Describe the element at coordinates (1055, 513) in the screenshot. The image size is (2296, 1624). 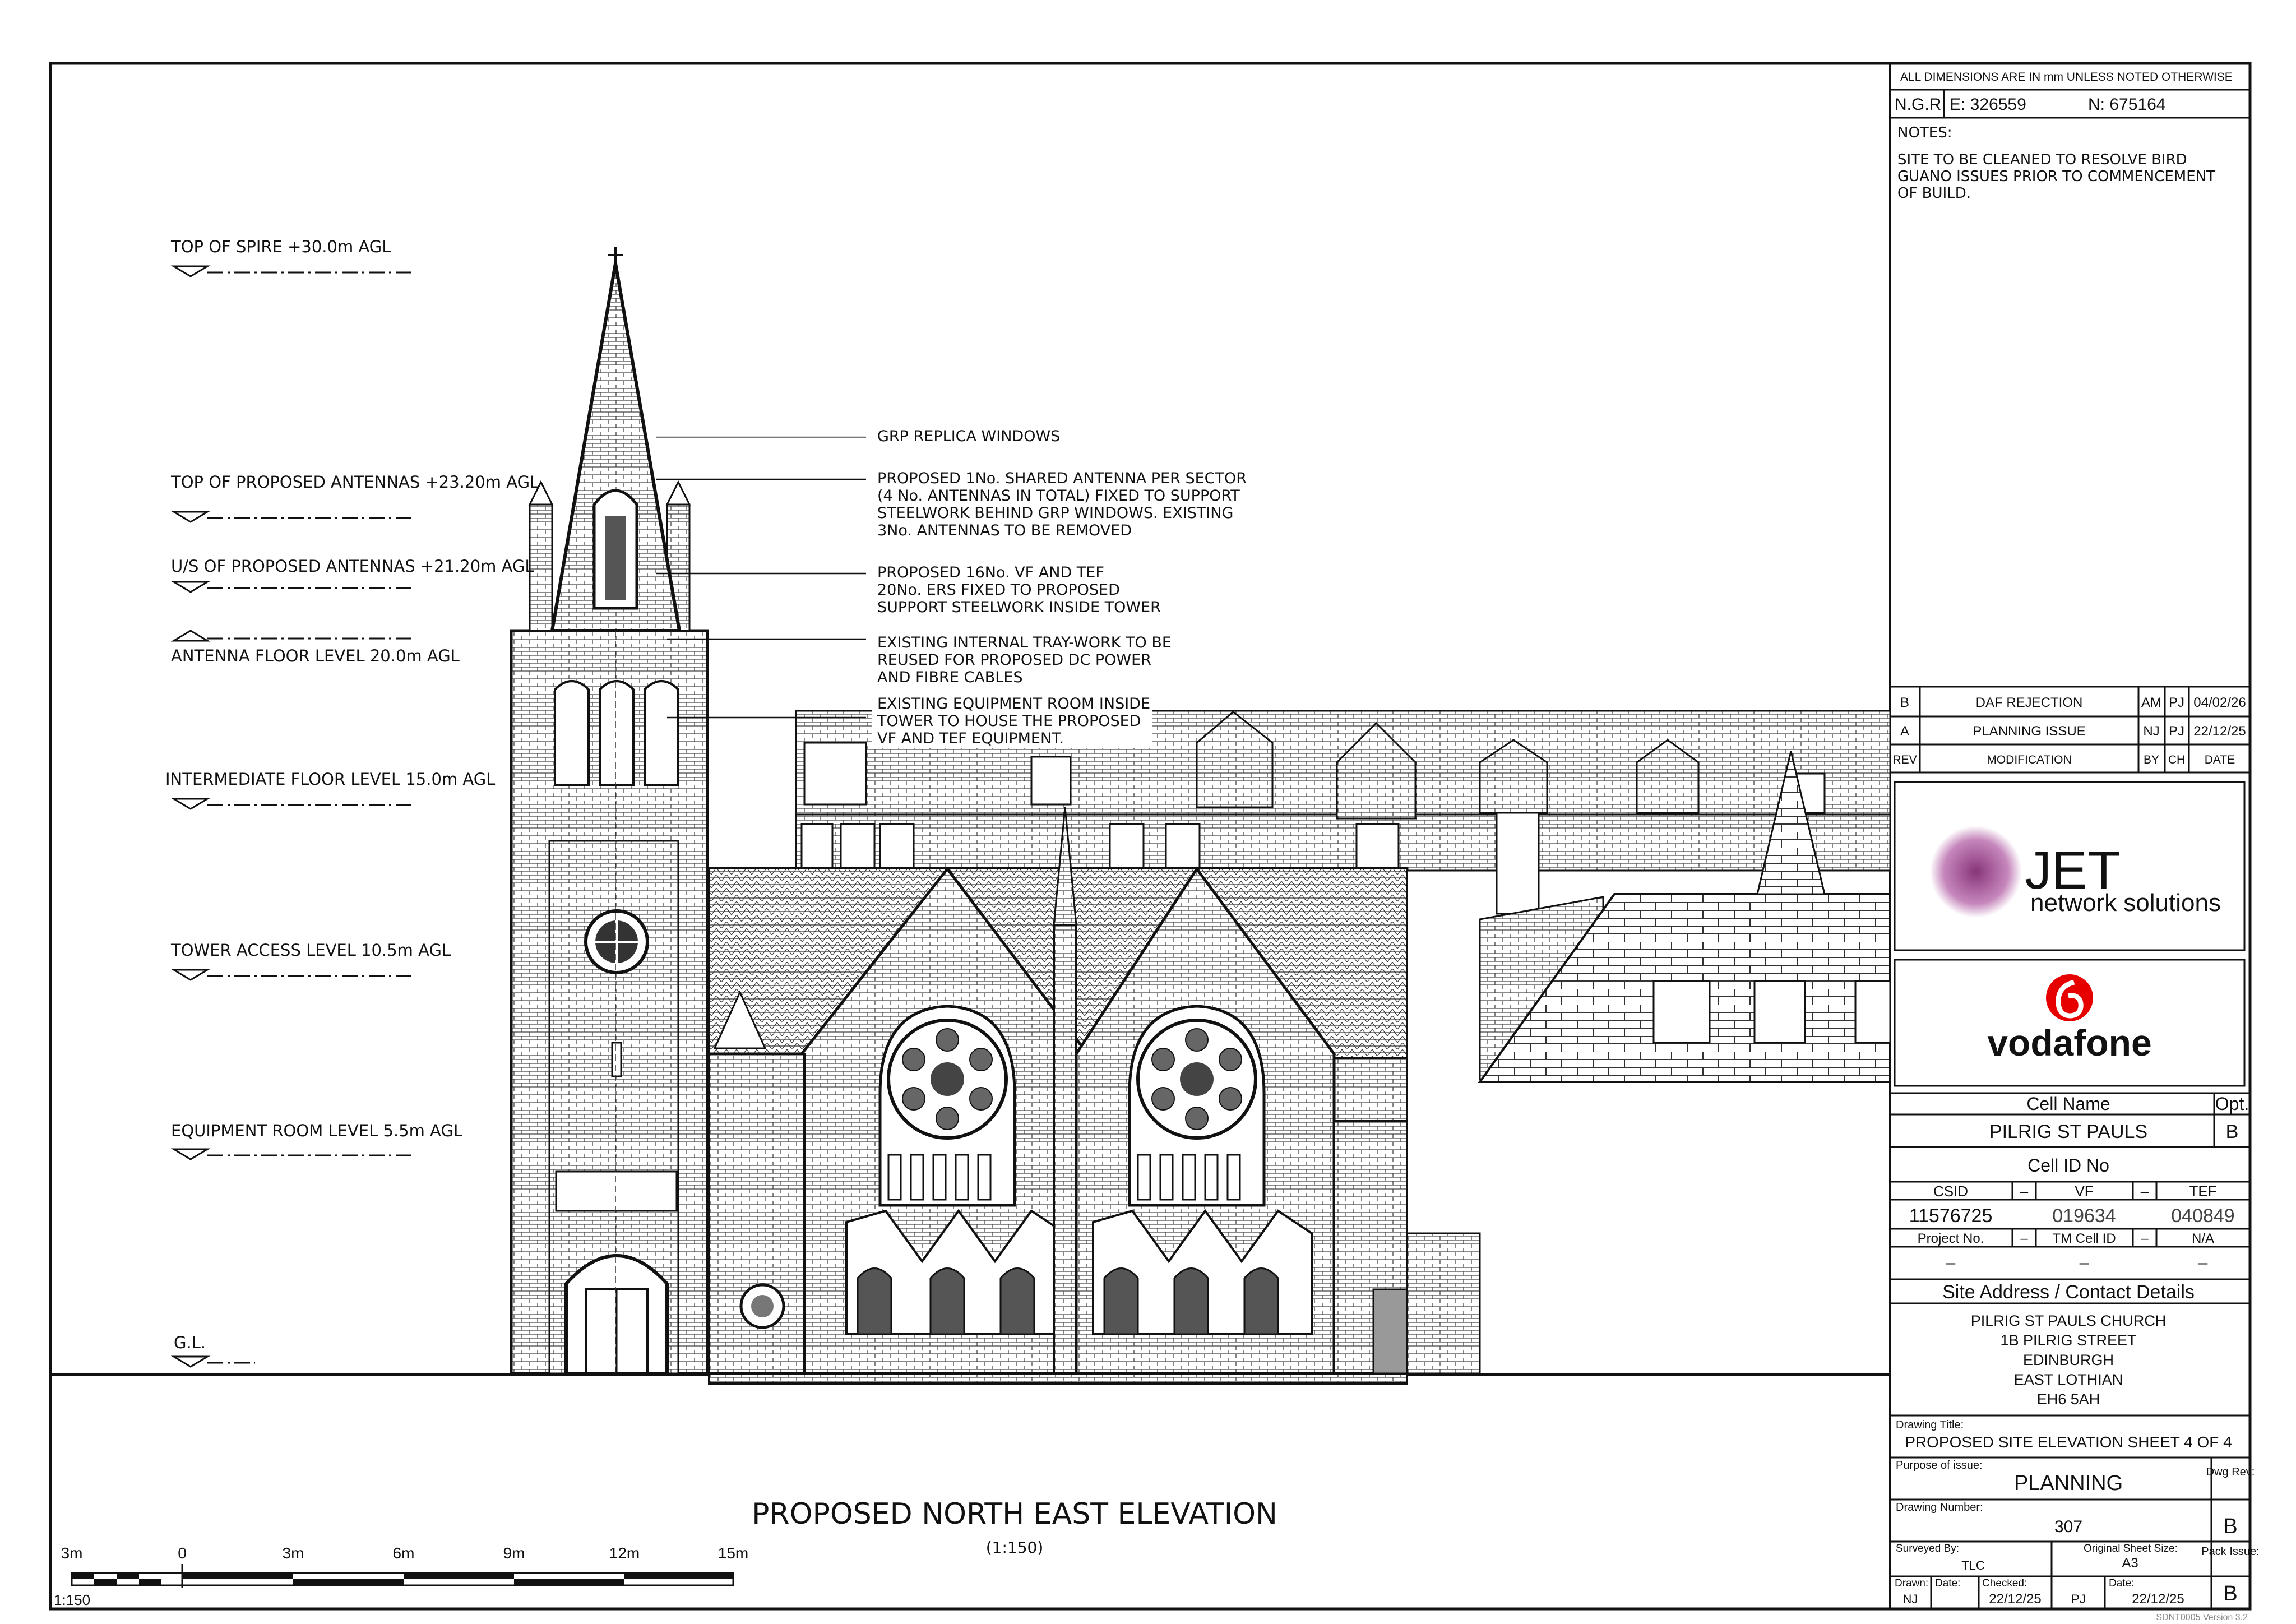
I see `callout-antennas-3: STEELWORK BEHIND GRP WINDOWS. EXISTING` at that location.